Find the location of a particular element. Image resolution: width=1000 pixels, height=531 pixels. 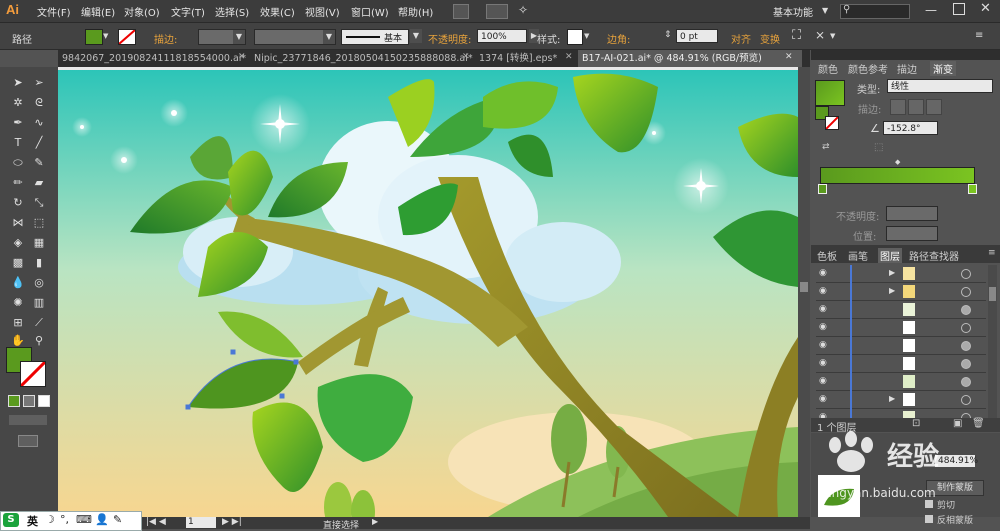

invert-mask-checkbox is located at coordinates (929, 519).